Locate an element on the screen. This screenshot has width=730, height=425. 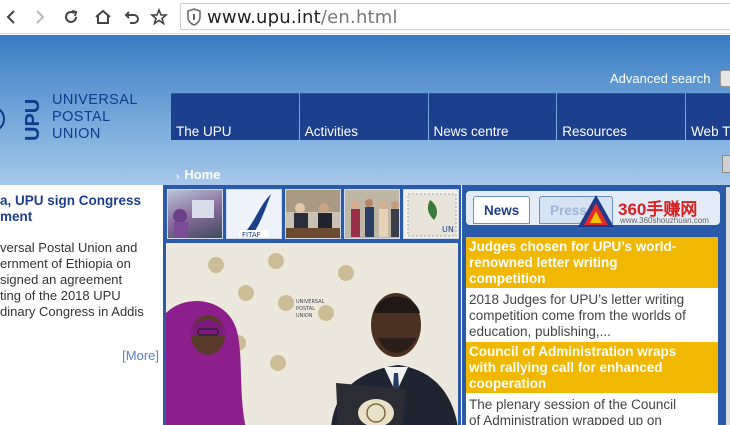
reload-icon is located at coordinates (71, 17).